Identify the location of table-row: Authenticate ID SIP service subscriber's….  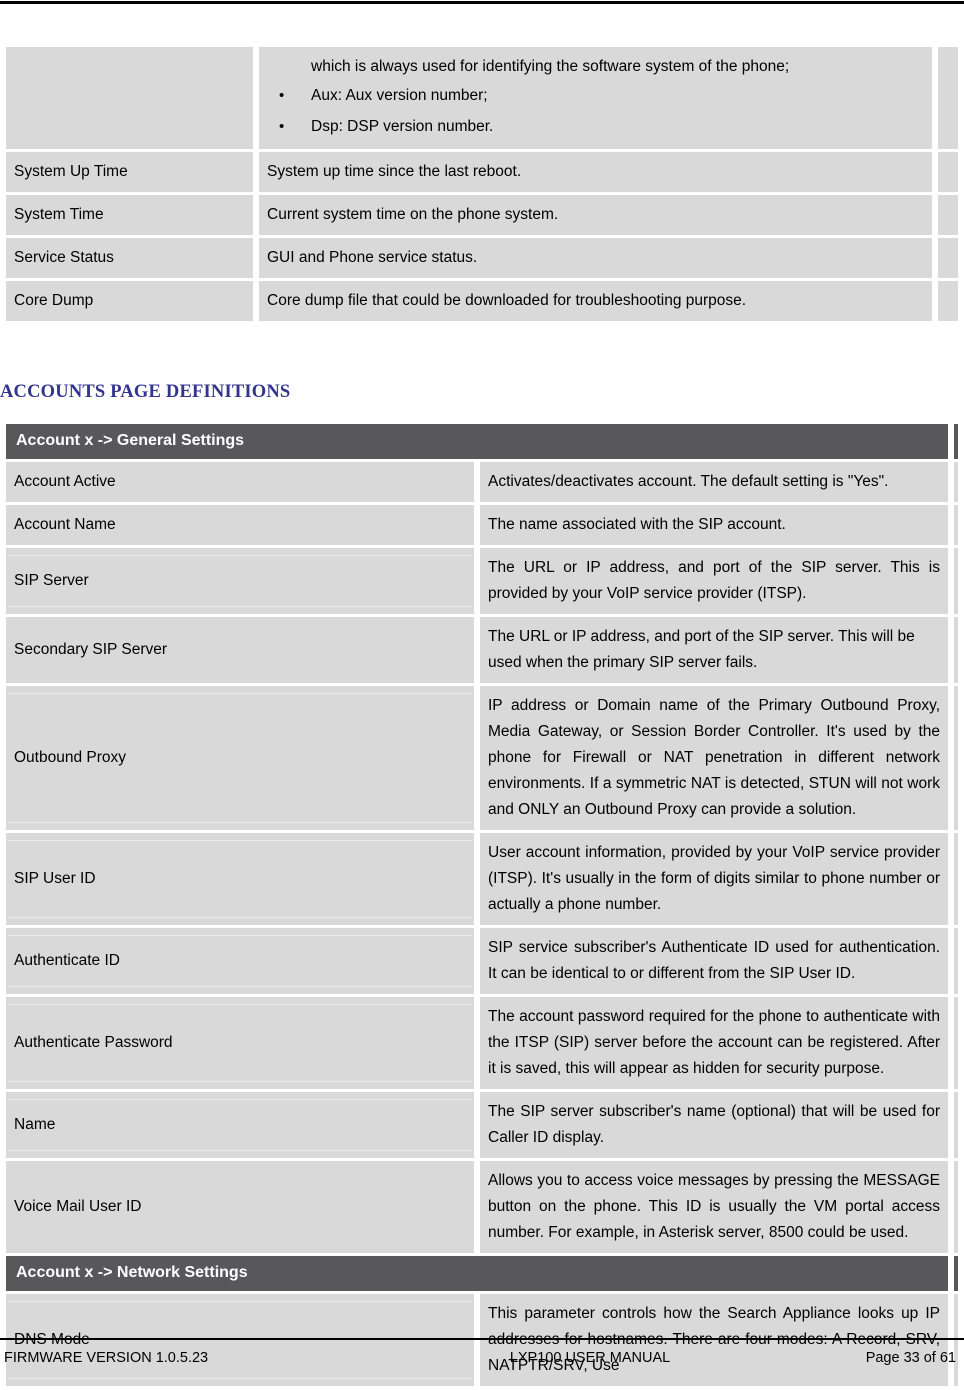
(482, 961).